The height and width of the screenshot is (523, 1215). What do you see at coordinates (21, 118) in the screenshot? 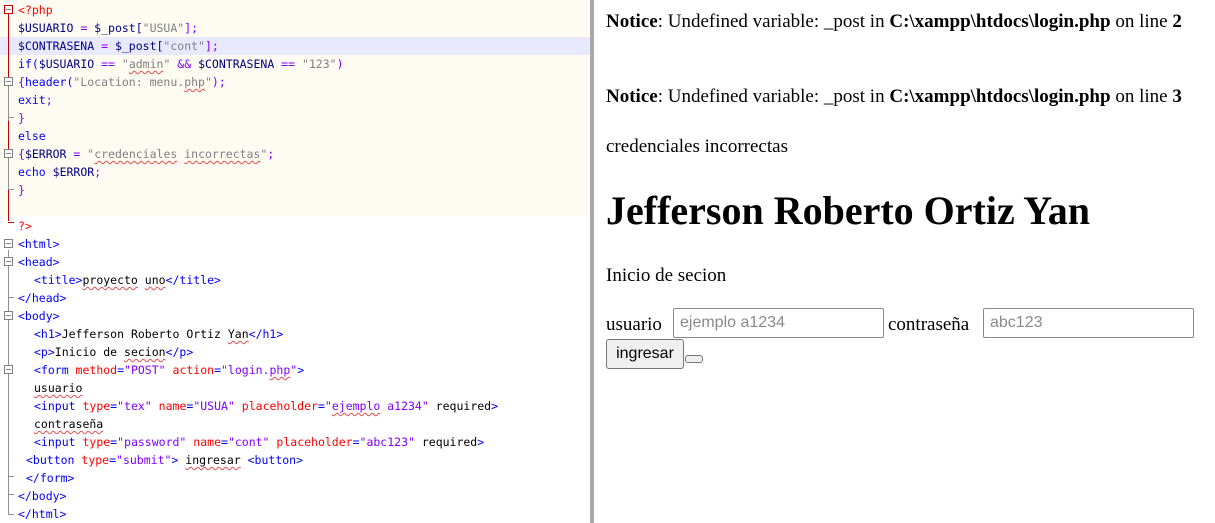
I see `code-line-7: }` at bounding box center [21, 118].